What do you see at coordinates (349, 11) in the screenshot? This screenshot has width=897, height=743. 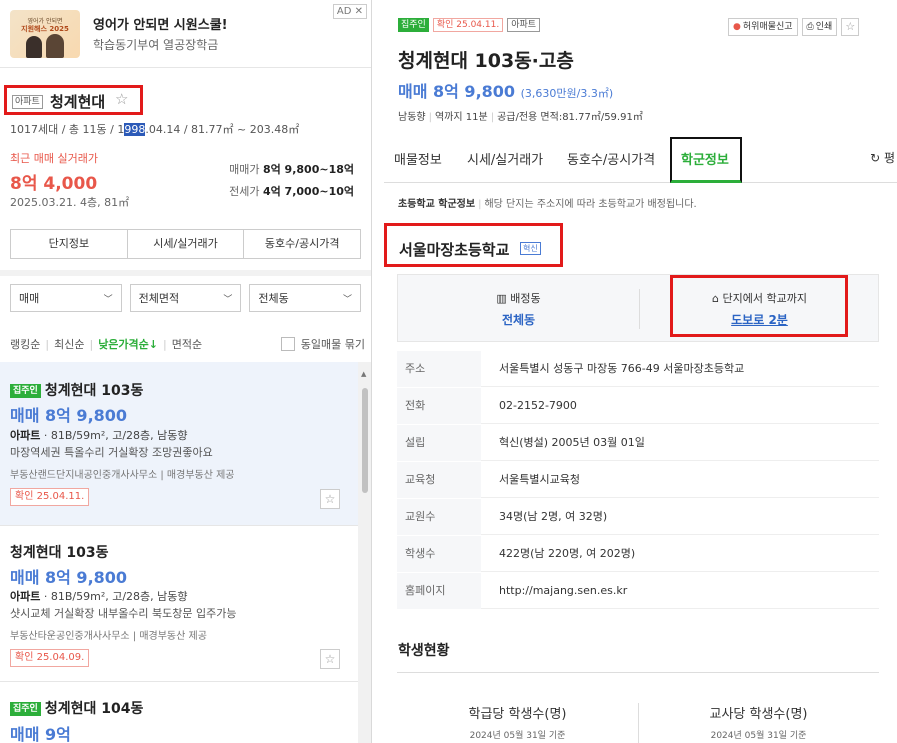 I see `ad-close-button: AD ✕` at bounding box center [349, 11].